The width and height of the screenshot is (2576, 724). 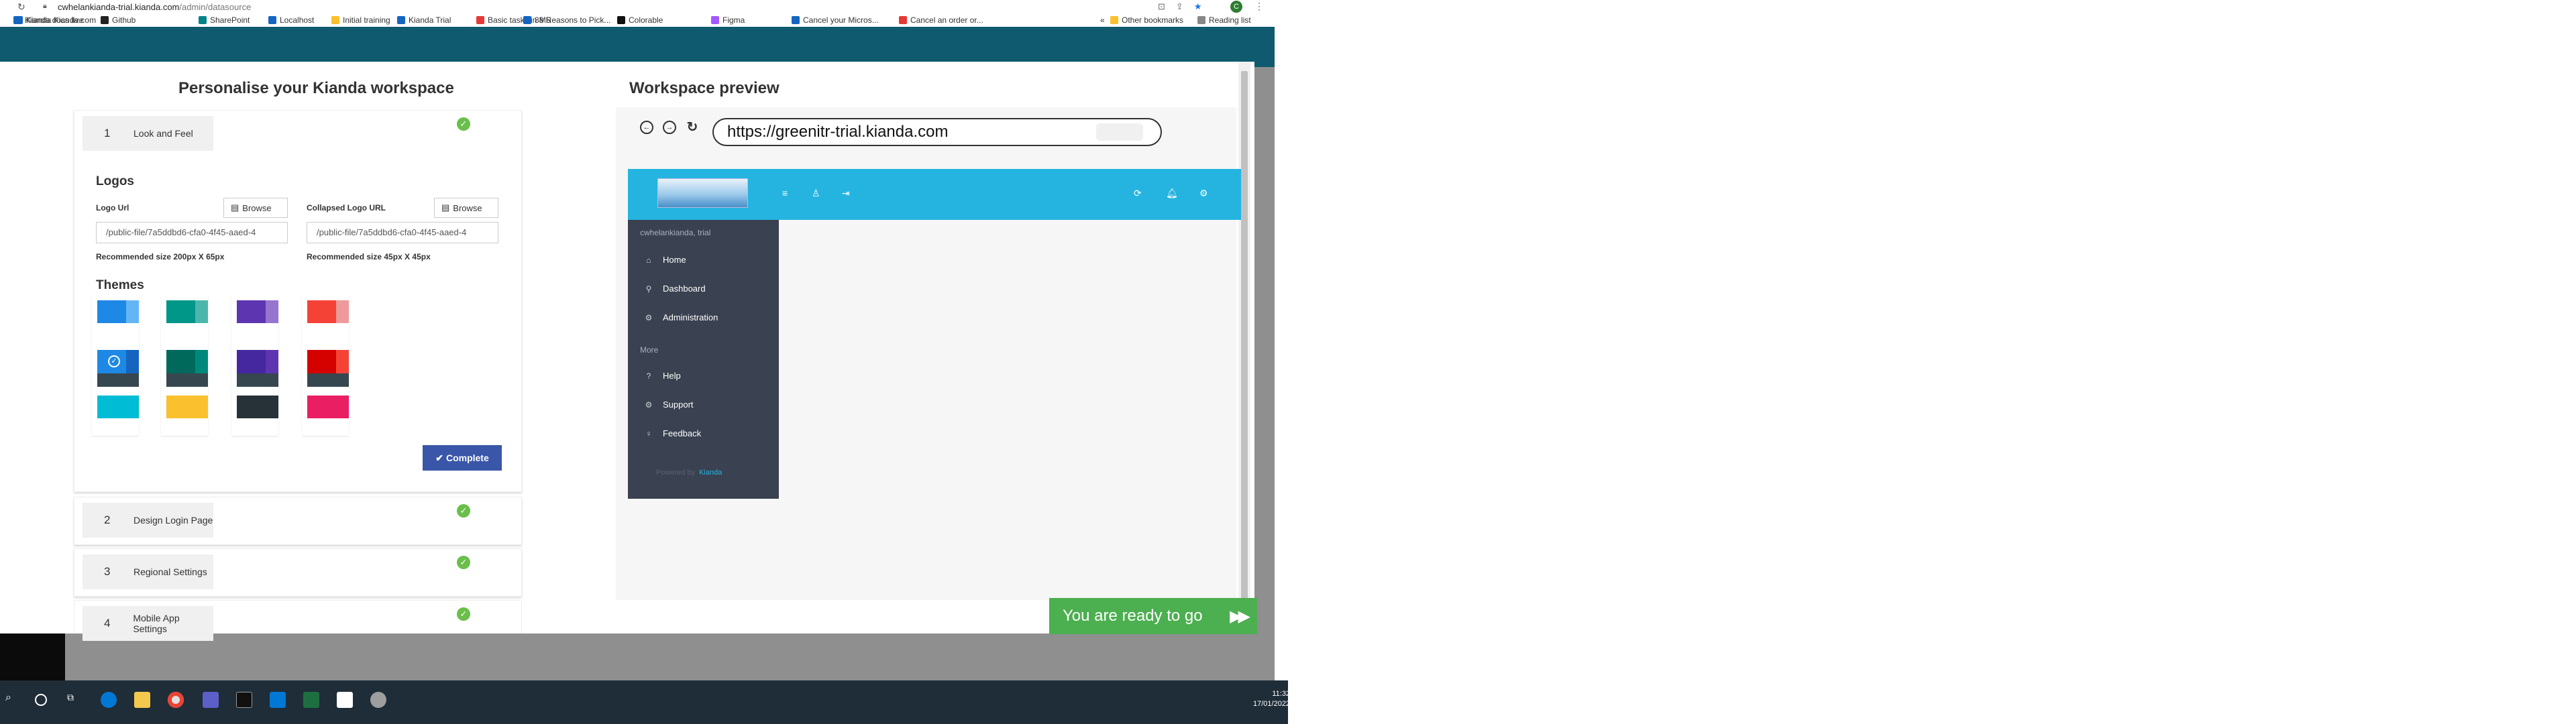 What do you see at coordinates (682, 433) in the screenshot?
I see `sidebar-item-label: Feedback` at bounding box center [682, 433].